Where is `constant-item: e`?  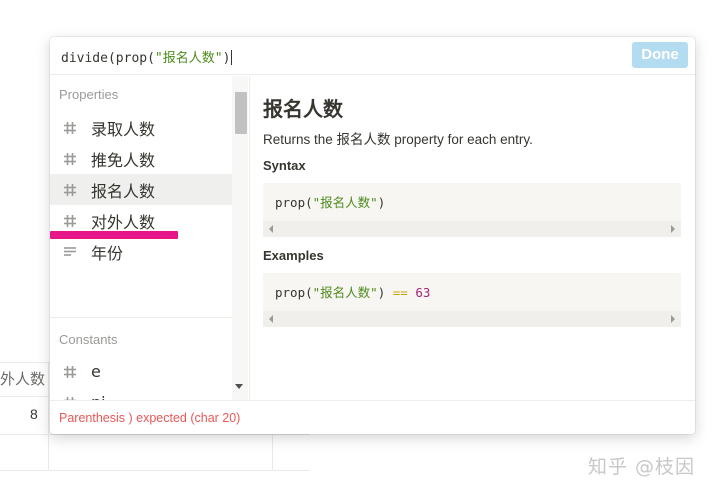 constant-item: e is located at coordinates (141, 371).